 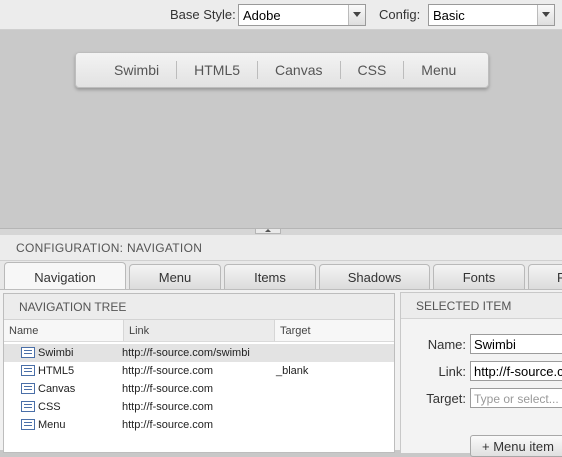 What do you see at coordinates (199, 307) in the screenshot?
I see `navigation-tree-title: NAVIGATION TREE` at bounding box center [199, 307].